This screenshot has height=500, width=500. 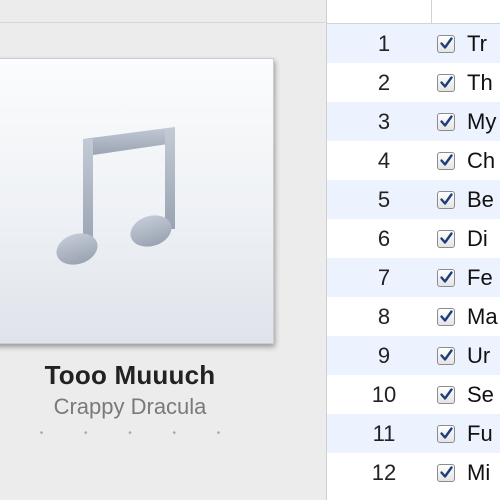 I want to click on track-title: Se, so click(x=480, y=394).